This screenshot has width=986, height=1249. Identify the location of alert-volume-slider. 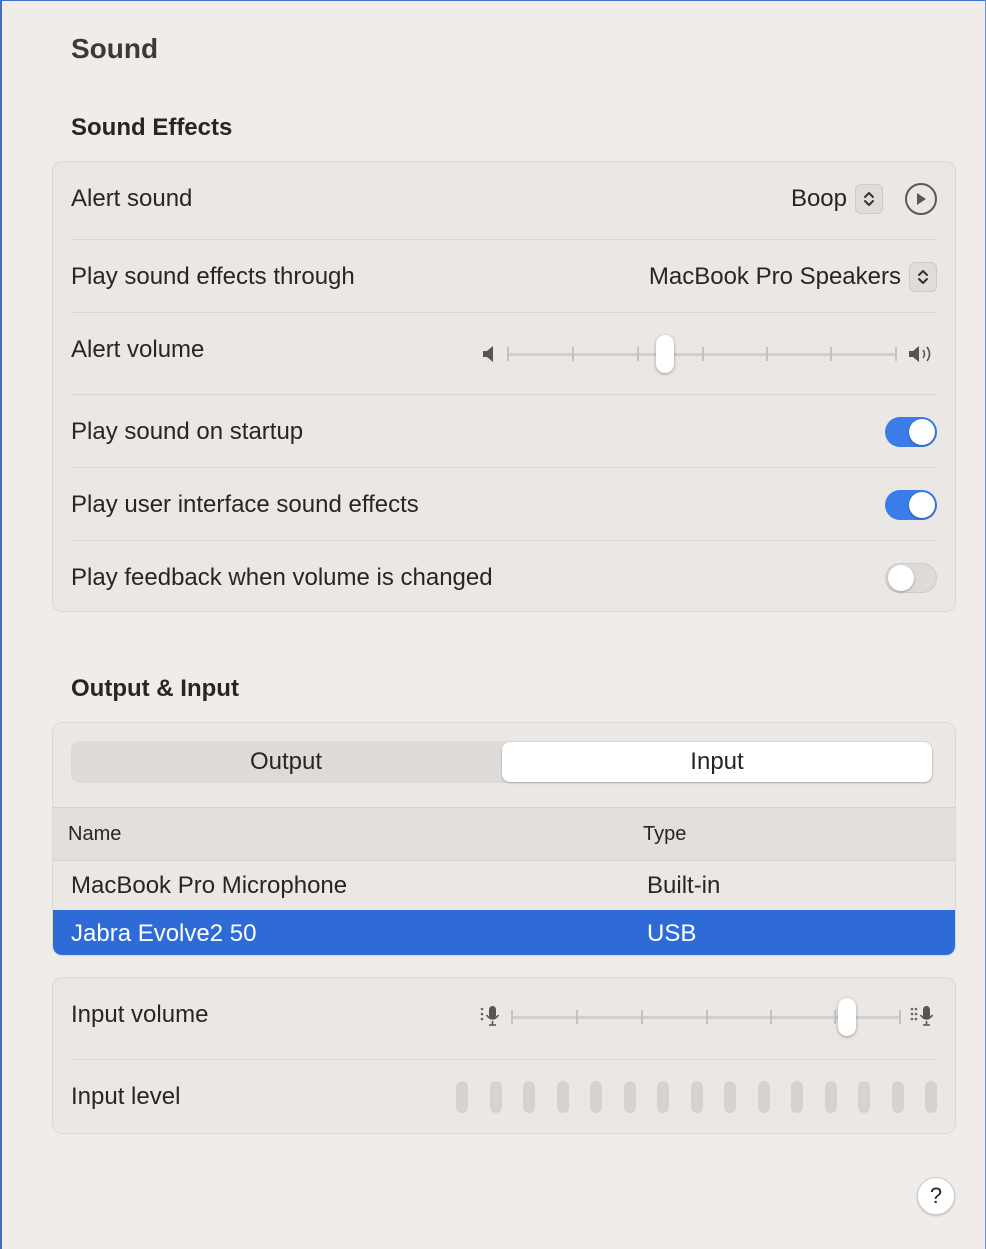
(702, 354).